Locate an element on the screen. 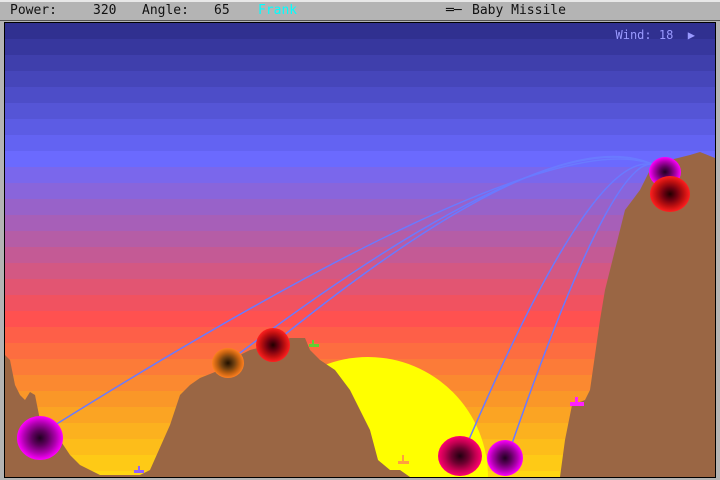  angle-label: Angle: is located at coordinates (165, 10).